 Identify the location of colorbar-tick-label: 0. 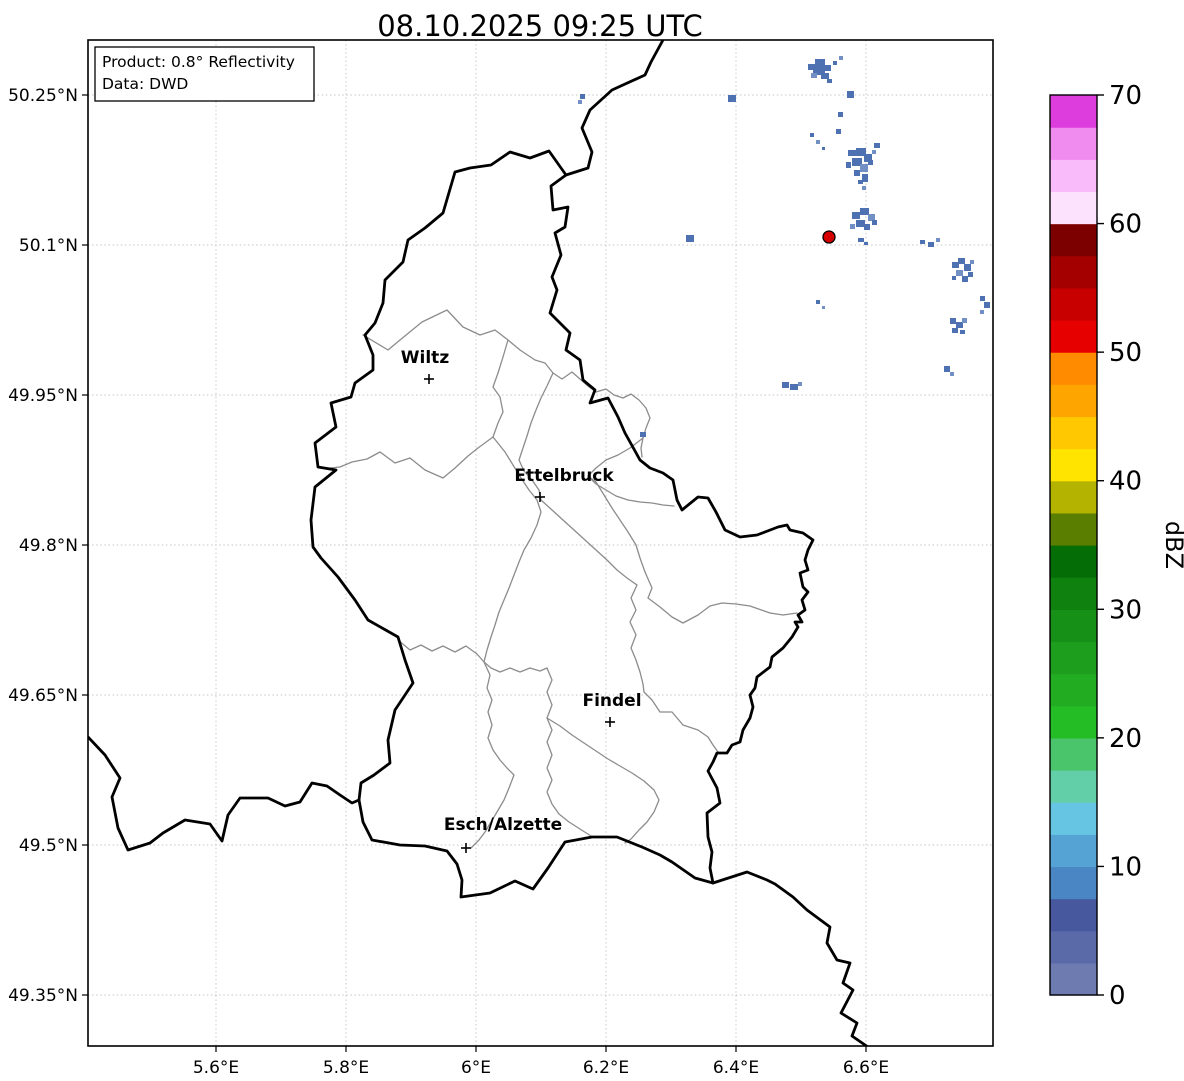
(1117, 996).